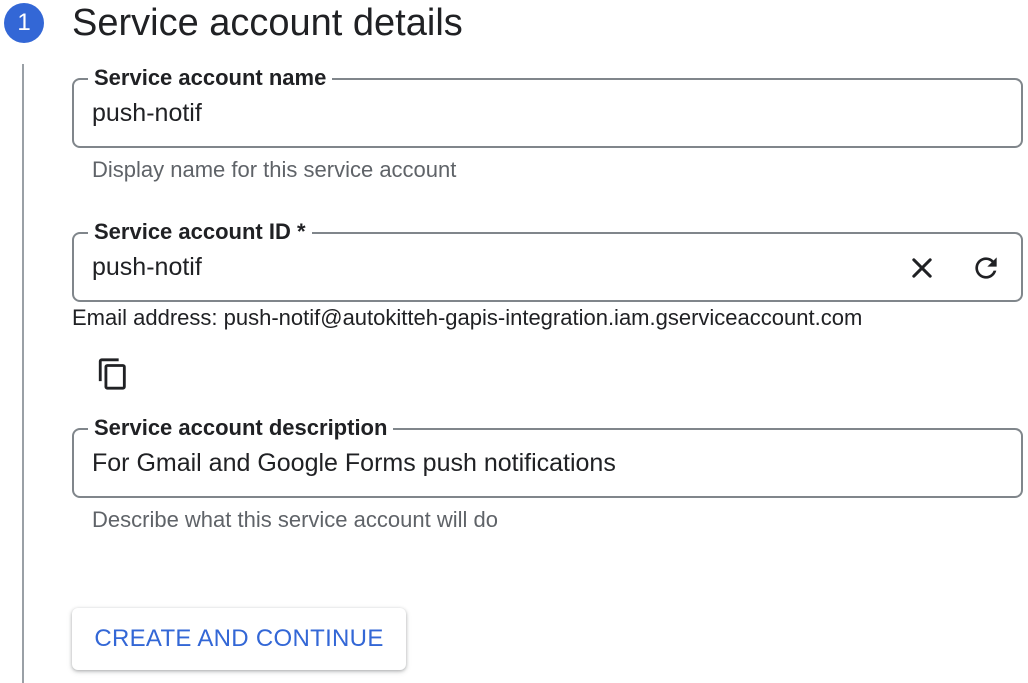 The height and width of the screenshot is (683, 1028). What do you see at coordinates (274, 169) in the screenshot?
I see `service-account-name-hint: Display name for this service account` at bounding box center [274, 169].